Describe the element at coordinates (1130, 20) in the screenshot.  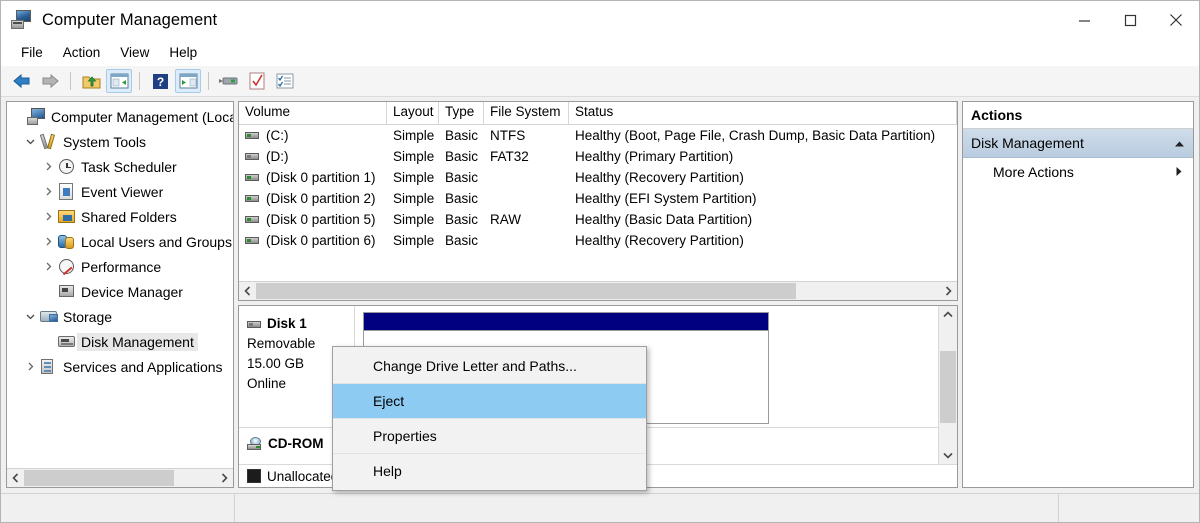
I see `maximize-button` at that location.